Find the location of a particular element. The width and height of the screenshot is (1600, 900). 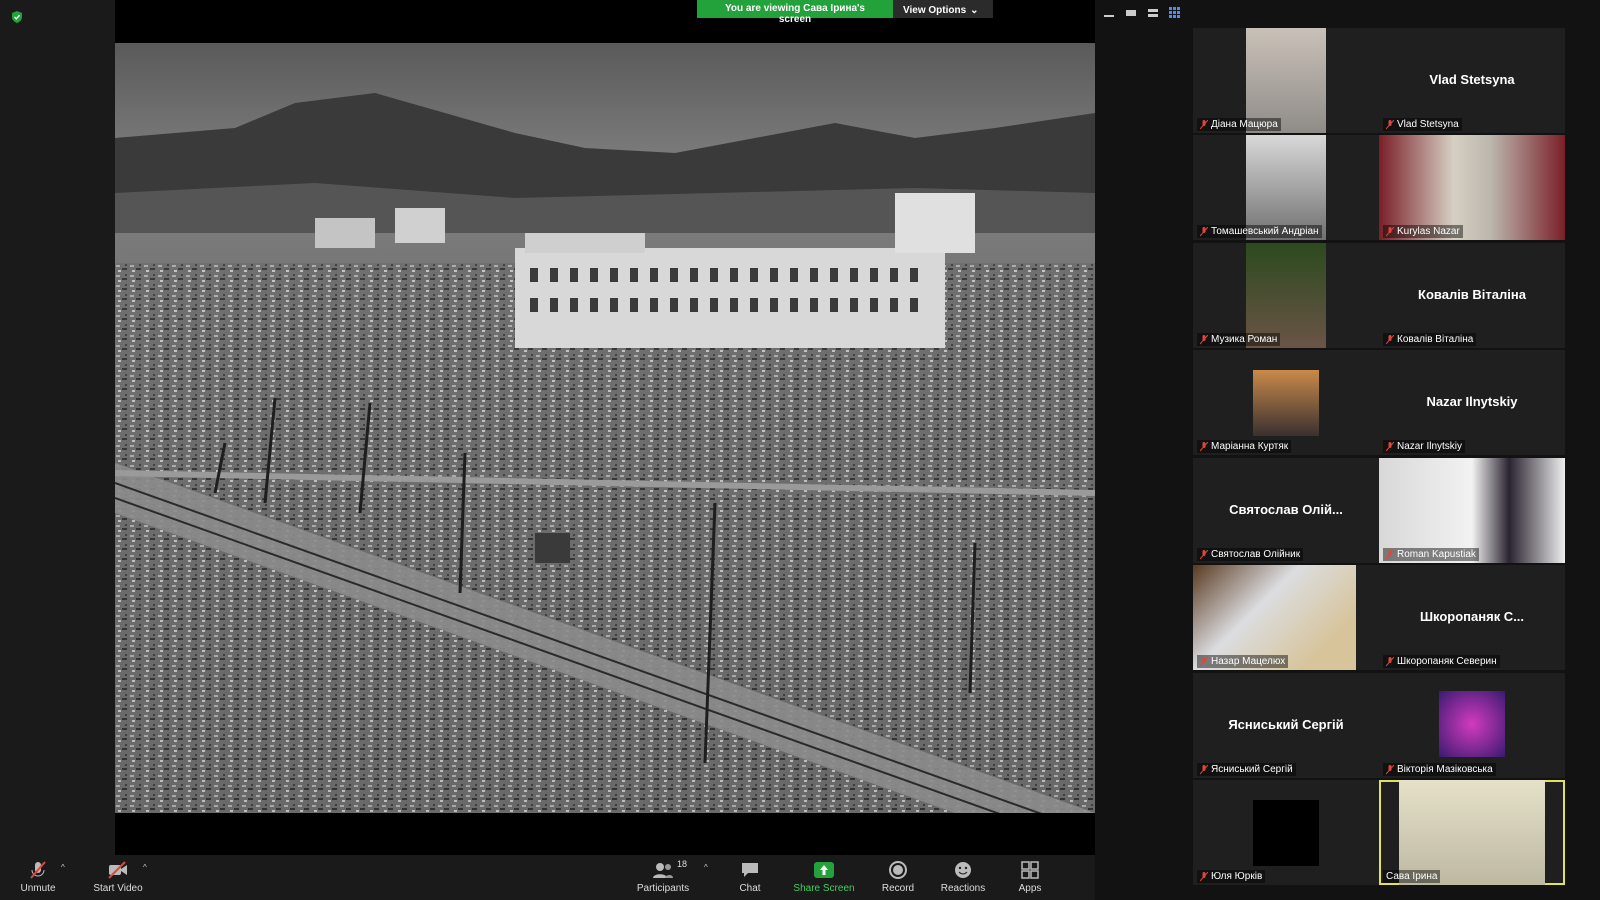

participant-tile: Roman Kapustiak is located at coordinates (1472, 510).